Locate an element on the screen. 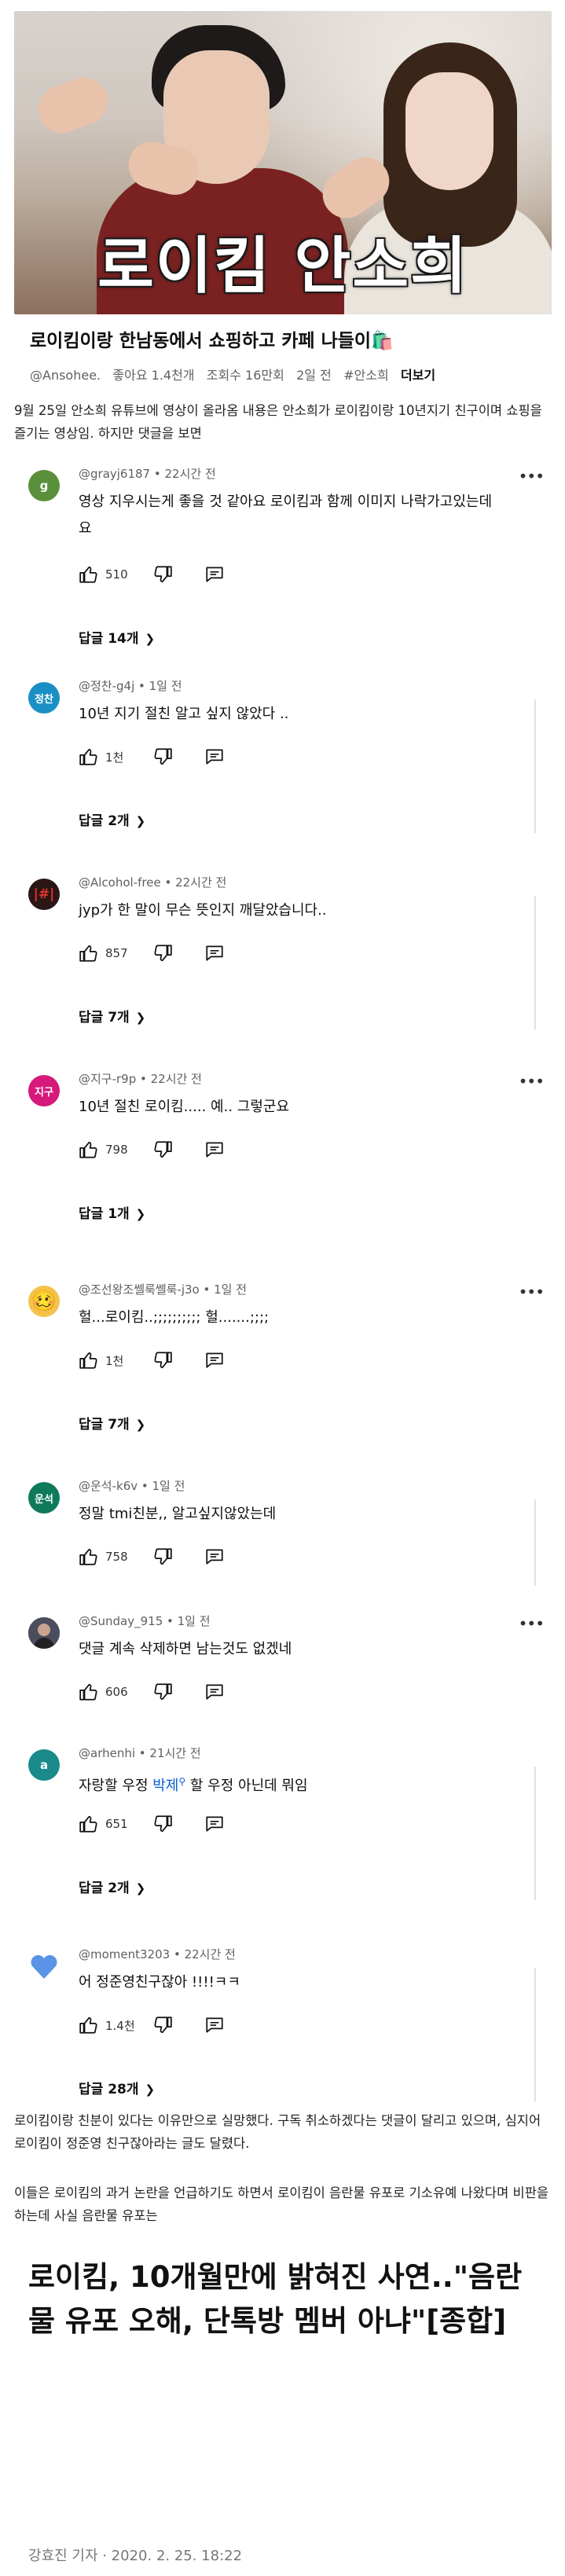 The image size is (565, 2576). hashtag: #안소희 is located at coordinates (366, 376).